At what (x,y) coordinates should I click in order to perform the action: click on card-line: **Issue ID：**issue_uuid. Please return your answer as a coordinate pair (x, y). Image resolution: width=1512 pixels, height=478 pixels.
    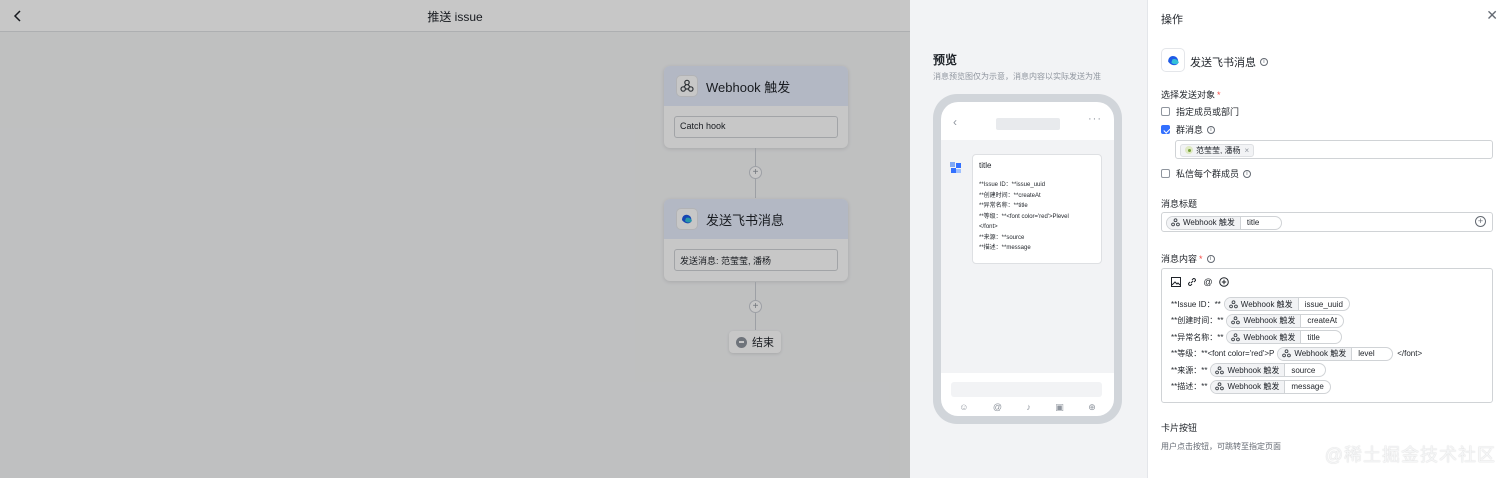
    Looking at the image, I should click on (1012, 185).